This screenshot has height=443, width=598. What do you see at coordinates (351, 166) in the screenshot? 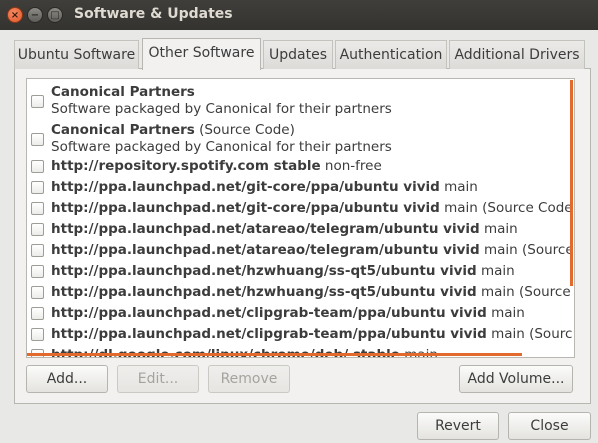
I see `source-component: non-free` at bounding box center [351, 166].